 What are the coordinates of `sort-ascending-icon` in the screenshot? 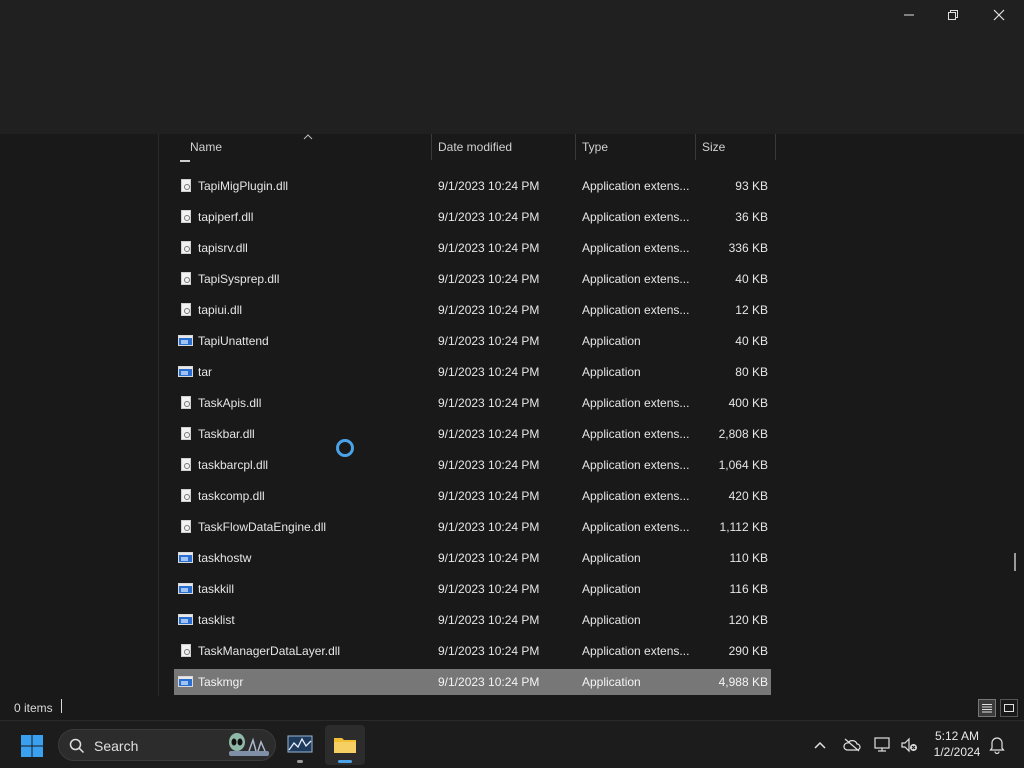 It's located at (308, 137).